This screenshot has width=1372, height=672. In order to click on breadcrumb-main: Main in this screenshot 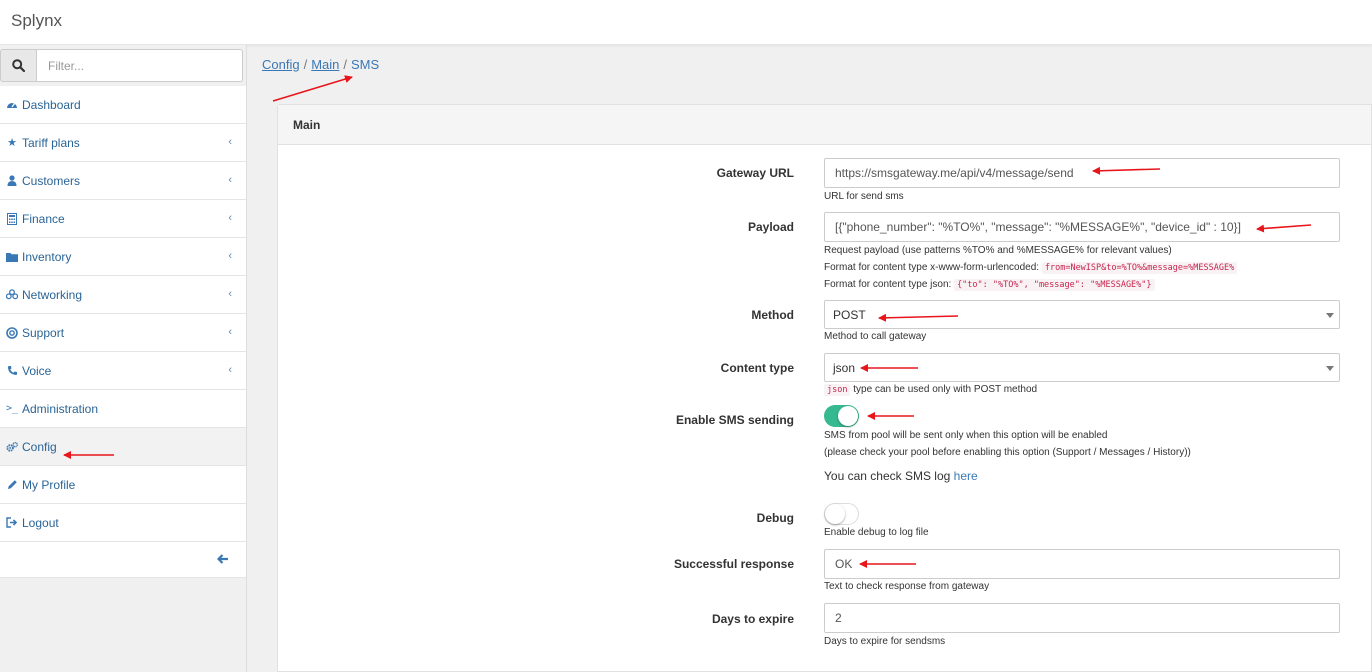, I will do `click(325, 64)`.